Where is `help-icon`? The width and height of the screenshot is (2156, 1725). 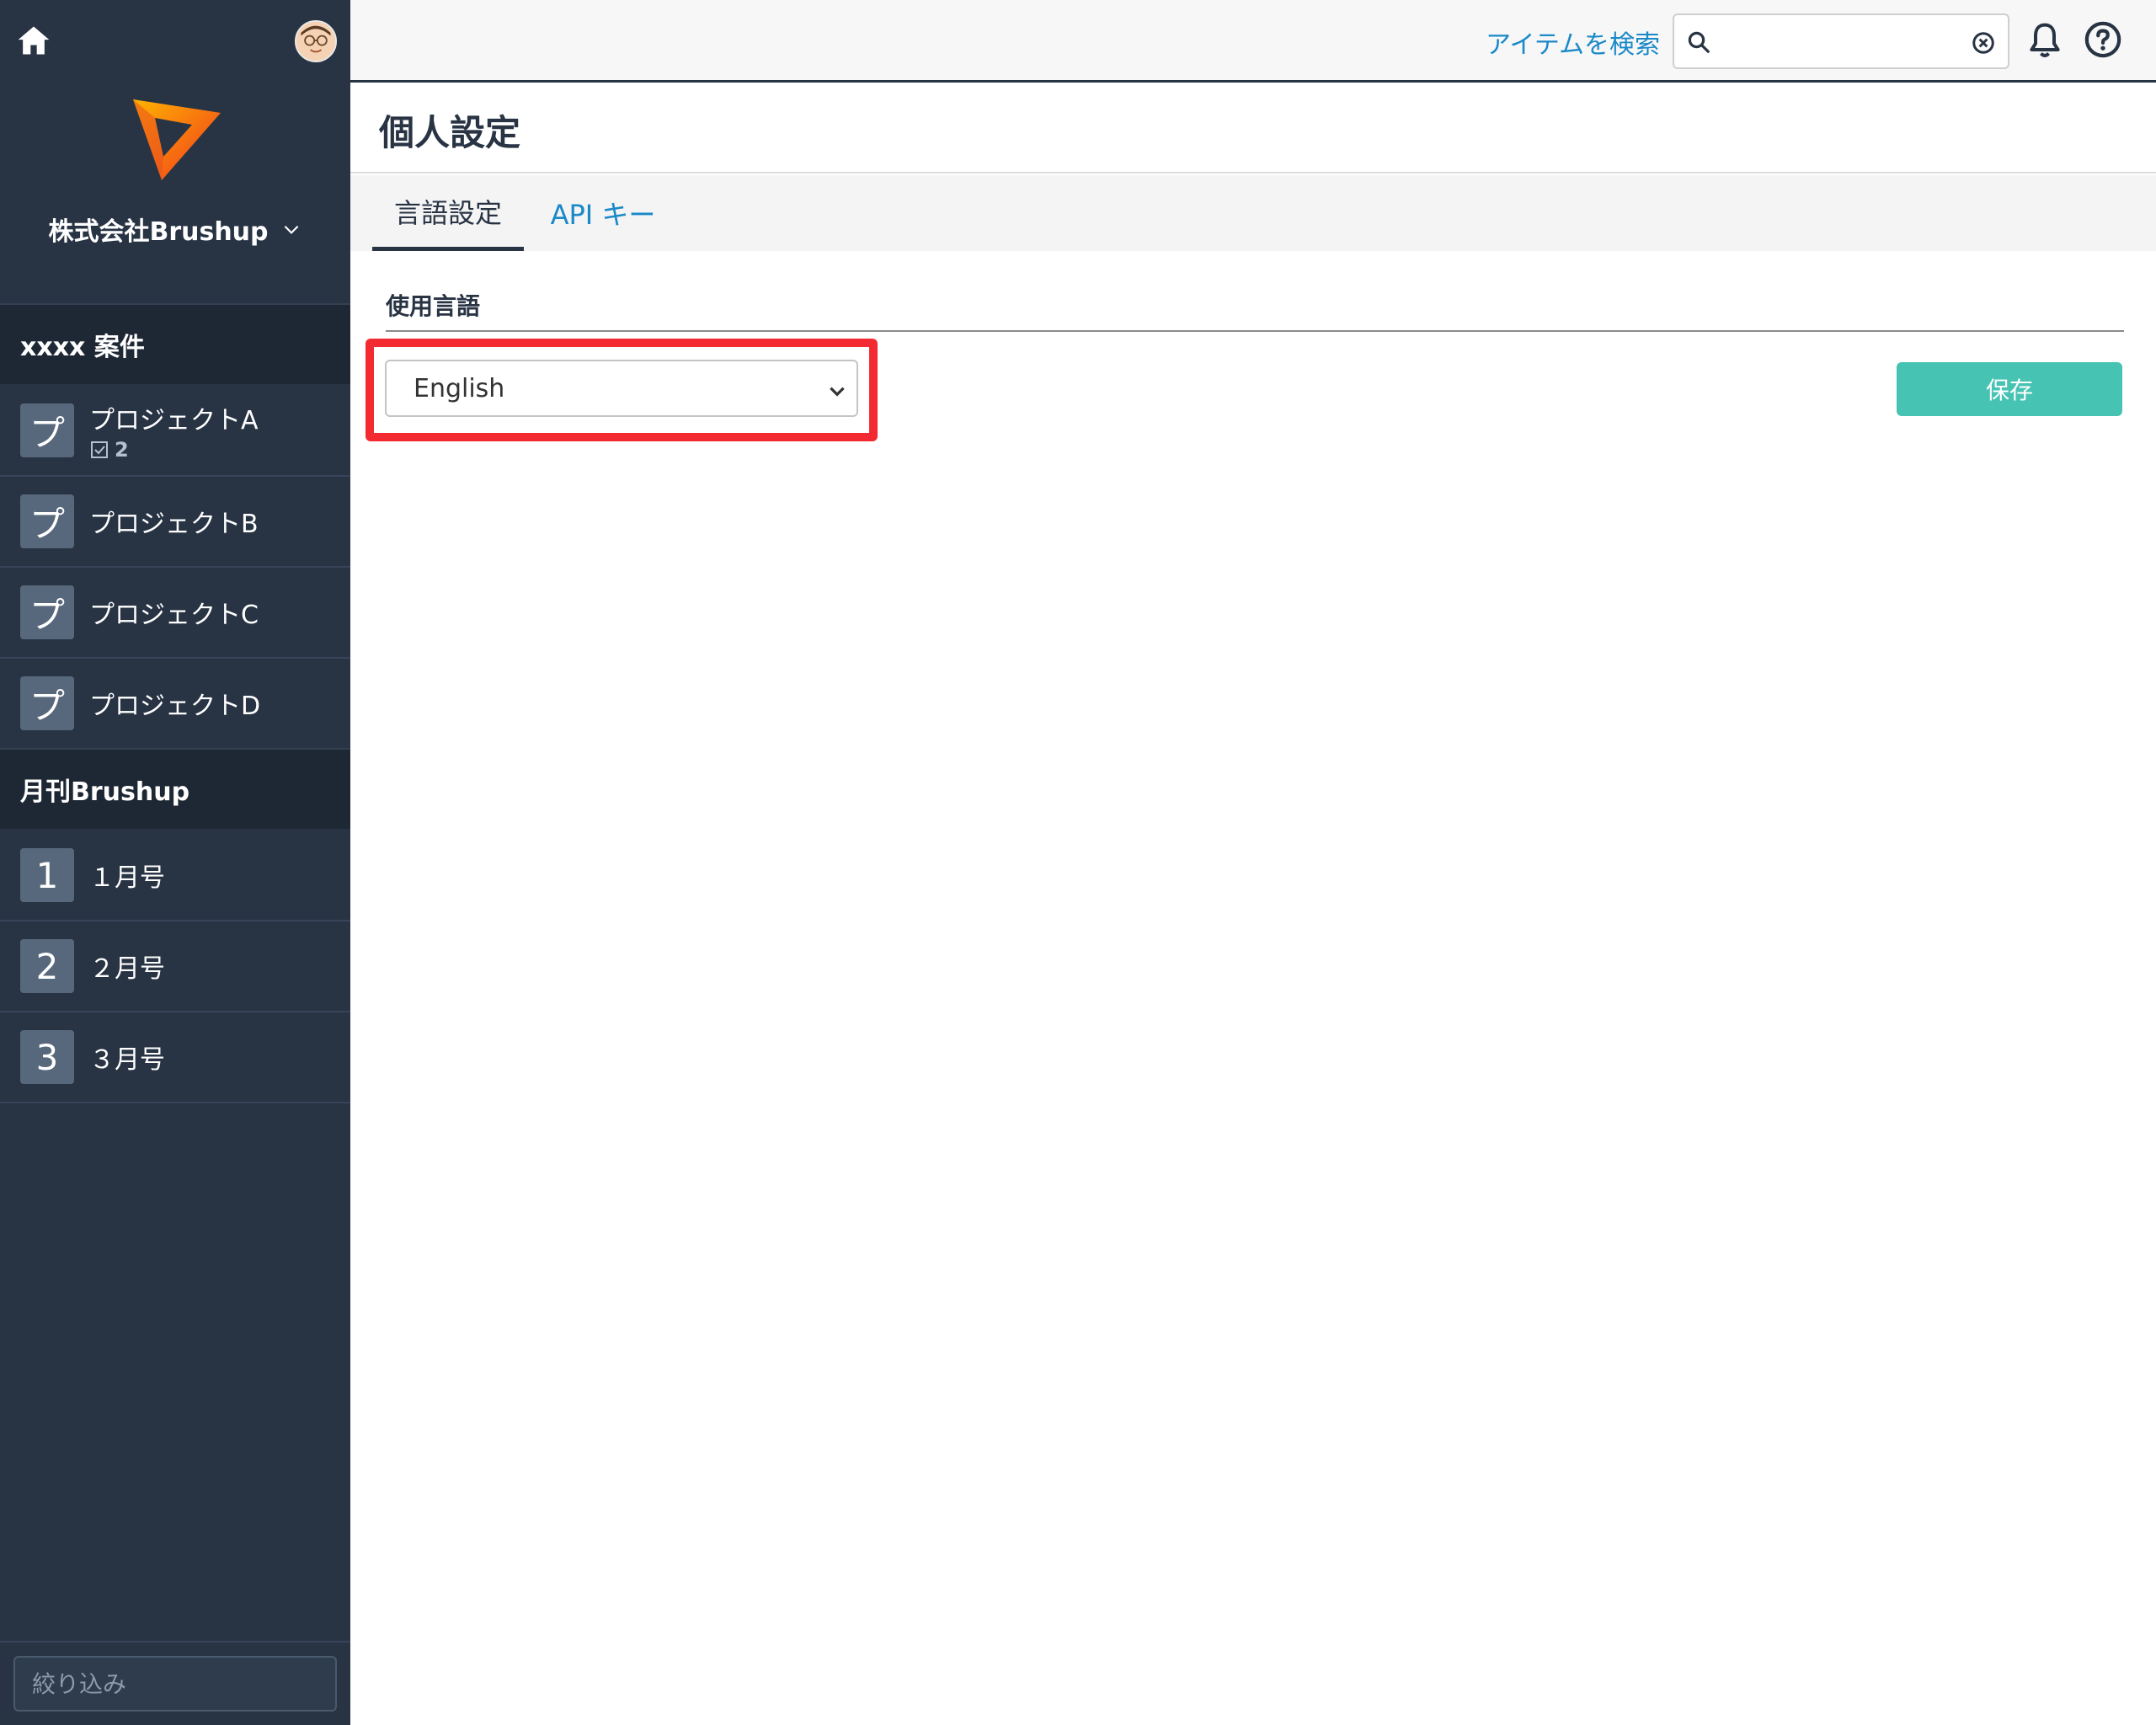
help-icon is located at coordinates (2103, 39).